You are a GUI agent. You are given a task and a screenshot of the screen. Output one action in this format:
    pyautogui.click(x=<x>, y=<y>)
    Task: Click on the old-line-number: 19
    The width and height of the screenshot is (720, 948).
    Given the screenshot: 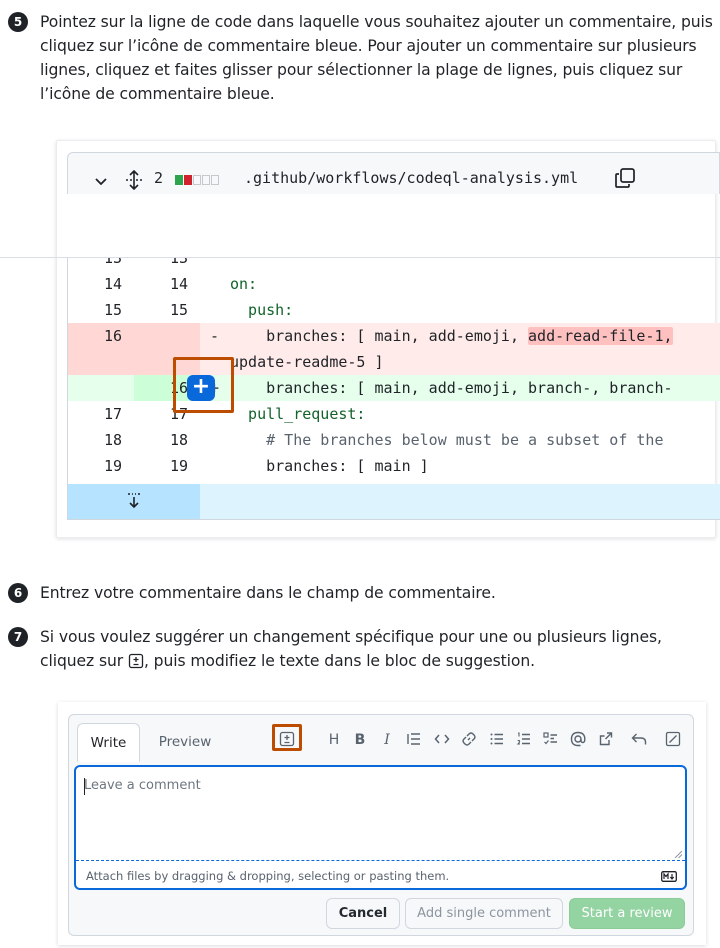 What is the action you would take?
    pyautogui.click(x=112, y=466)
    